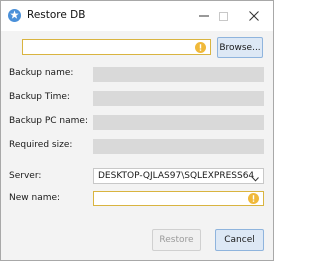  What do you see at coordinates (116, 47) in the screenshot?
I see `backup-file-path-input` at bounding box center [116, 47].